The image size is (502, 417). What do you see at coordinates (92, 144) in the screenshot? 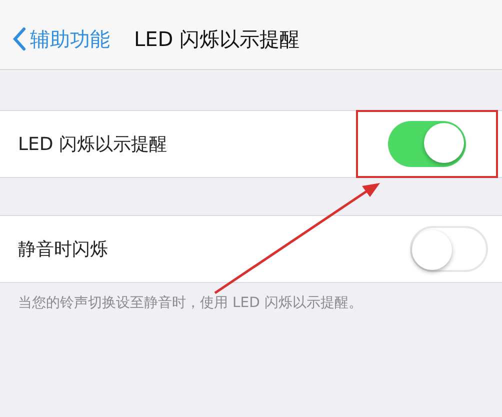
I see `row-label: LED 闪烁以示提醒` at bounding box center [92, 144].